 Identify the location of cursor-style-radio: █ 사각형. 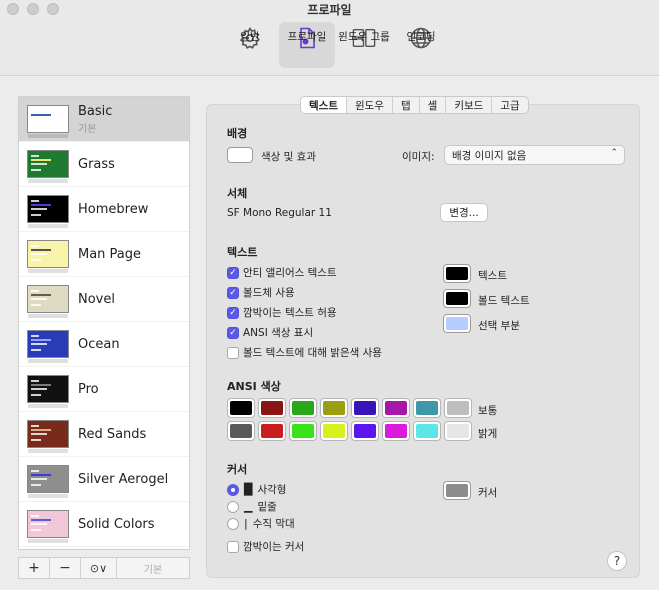
(256, 489).